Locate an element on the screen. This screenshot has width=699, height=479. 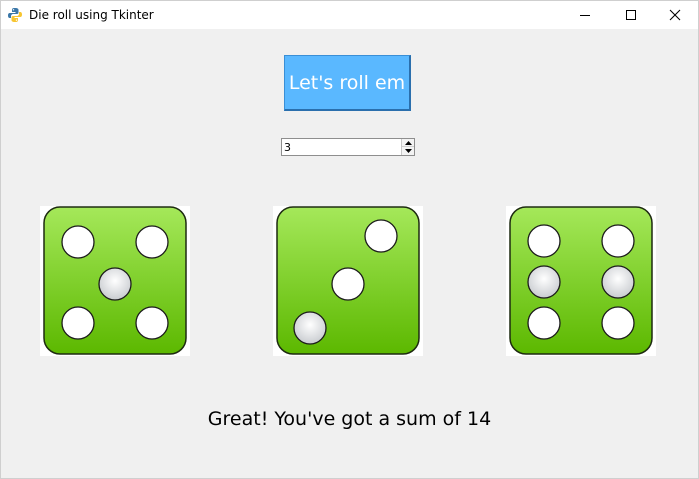
python-icon is located at coordinates (15, 15).